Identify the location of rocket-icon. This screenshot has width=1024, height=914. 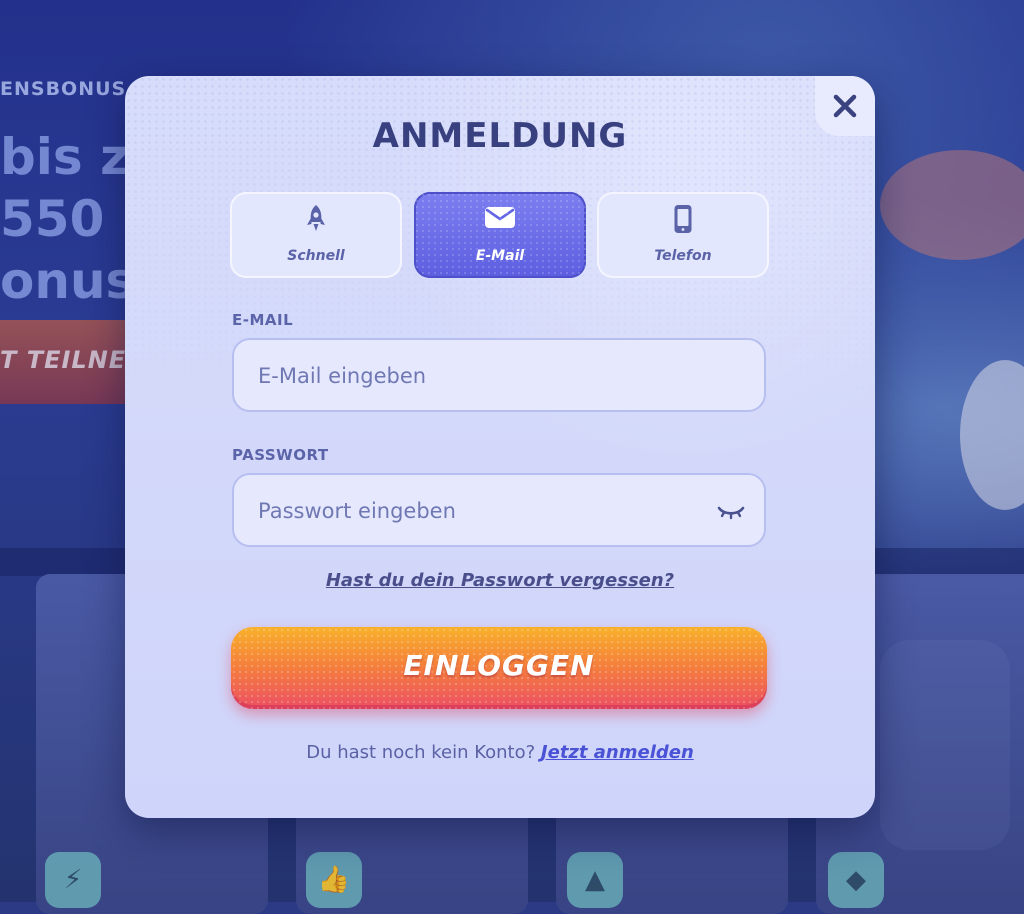
(316, 219).